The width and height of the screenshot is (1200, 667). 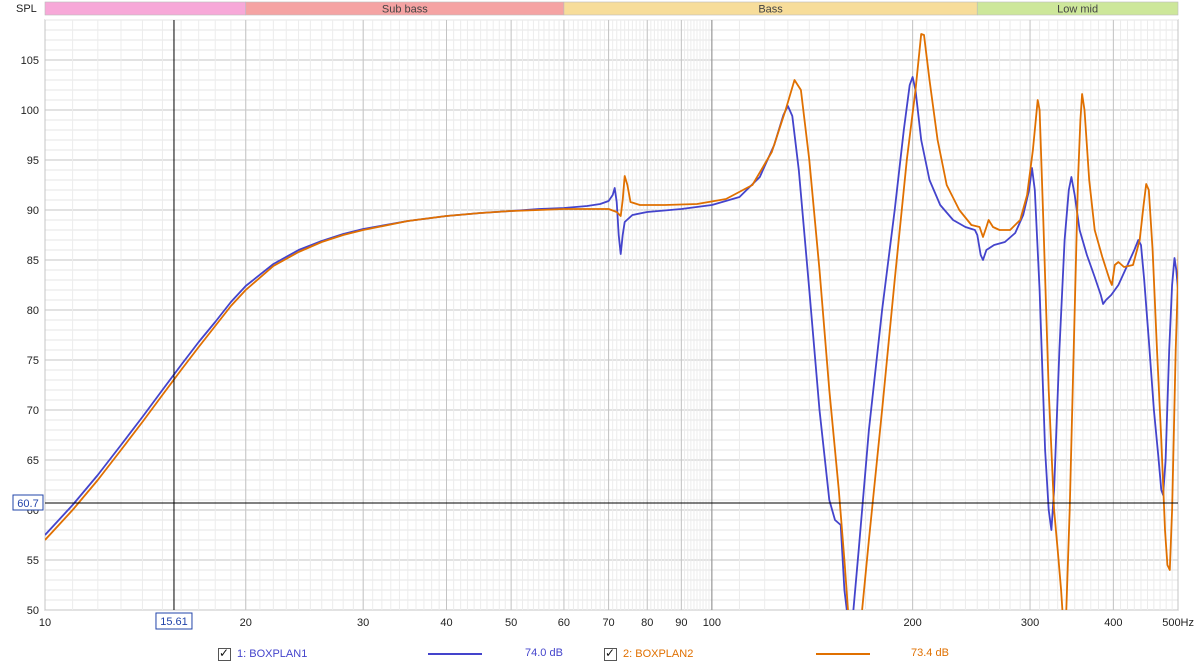 I want to click on legend-item-2: 2: BOXPLAN2, so click(x=648, y=654).